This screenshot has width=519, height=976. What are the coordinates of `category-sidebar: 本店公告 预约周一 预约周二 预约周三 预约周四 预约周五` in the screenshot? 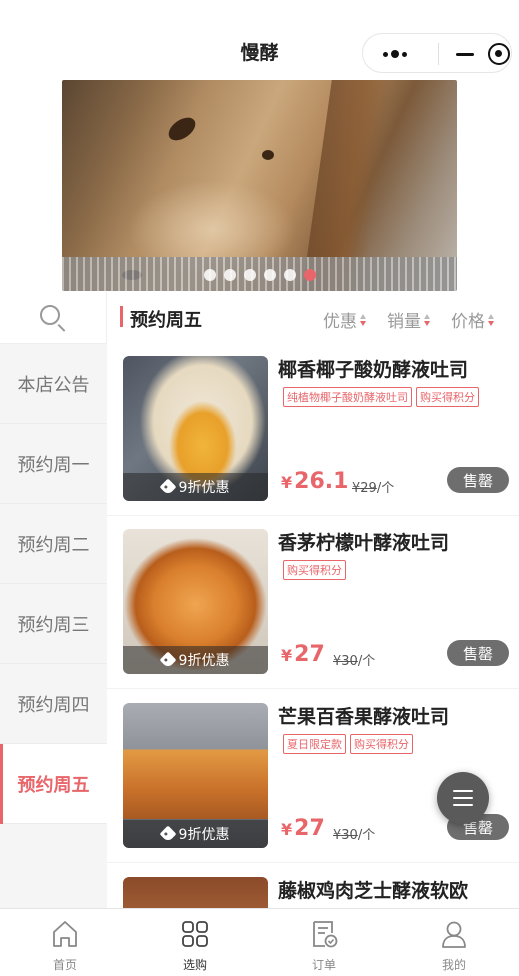 It's located at (53, 602).